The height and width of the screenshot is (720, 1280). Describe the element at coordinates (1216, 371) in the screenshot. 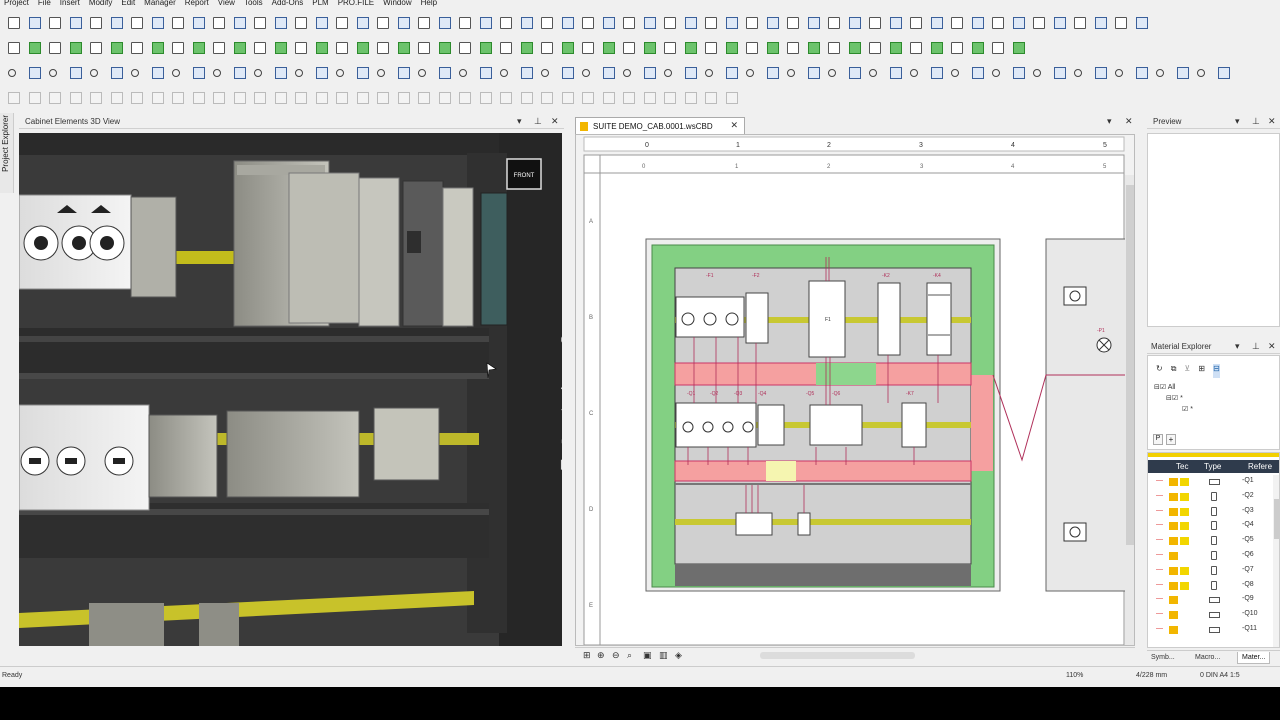

I see `tree-view-icon: ⊟` at that location.